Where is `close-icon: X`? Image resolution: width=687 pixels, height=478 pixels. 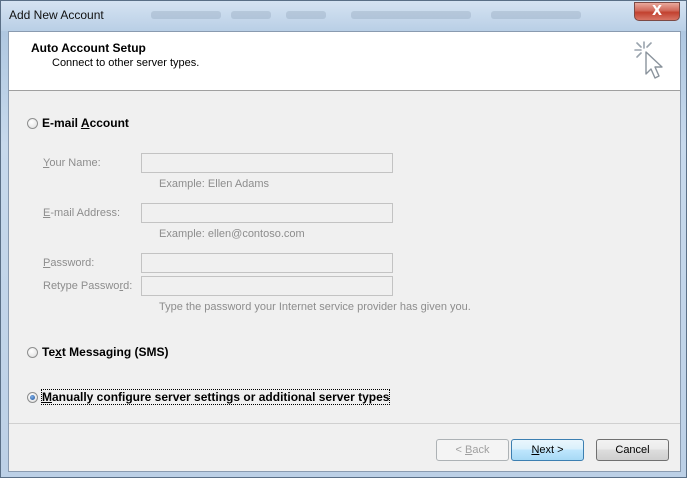
close-icon: X is located at coordinates (657, 11).